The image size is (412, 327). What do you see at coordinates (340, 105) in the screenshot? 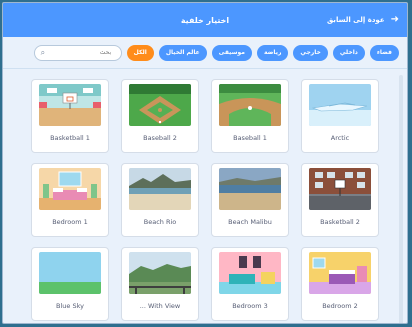
I see `arctic-thumbnail` at bounding box center [340, 105].